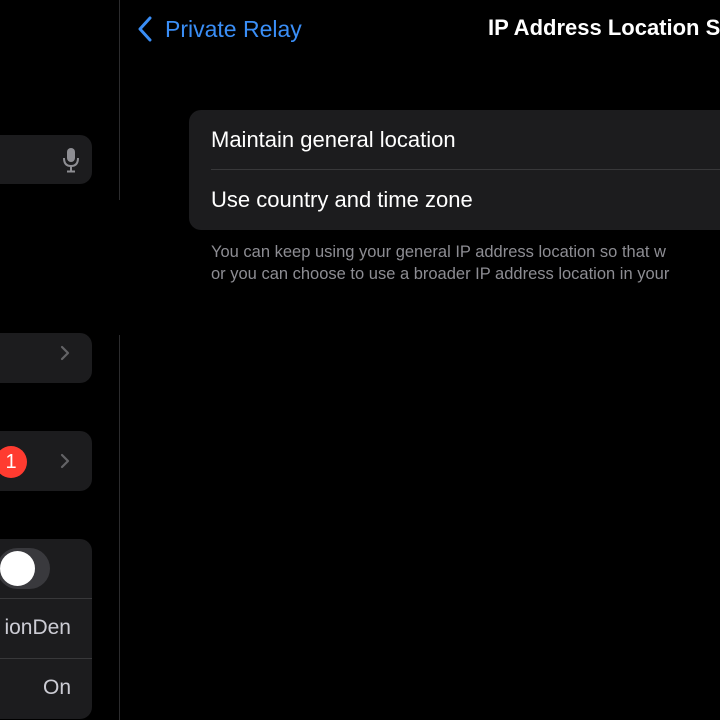 This screenshot has width=720, height=720. Describe the element at coordinates (233, 28) in the screenshot. I see `back-button-label: Private Relay` at that location.